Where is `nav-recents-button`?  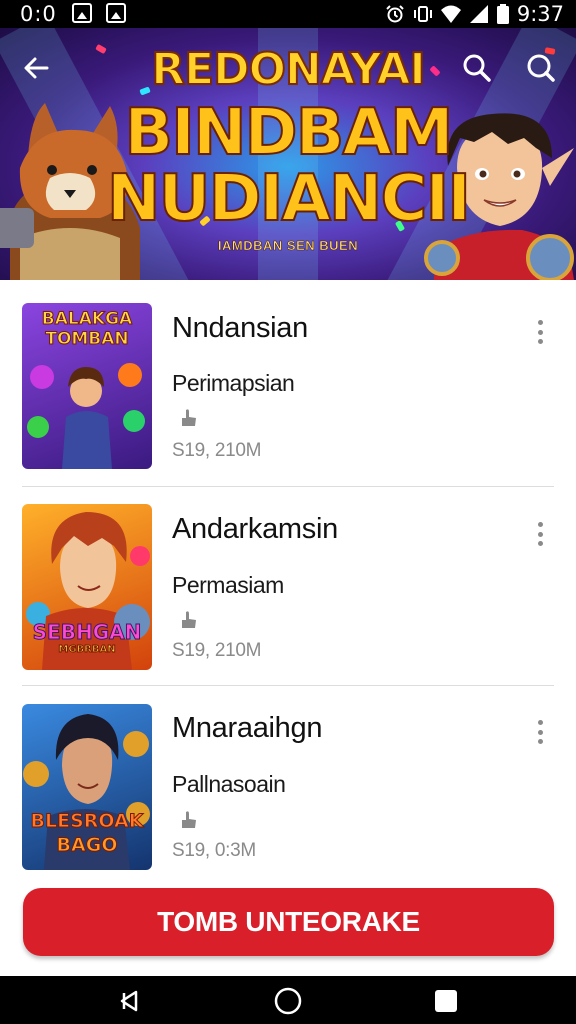 nav-recents-button is located at coordinates (446, 1001).